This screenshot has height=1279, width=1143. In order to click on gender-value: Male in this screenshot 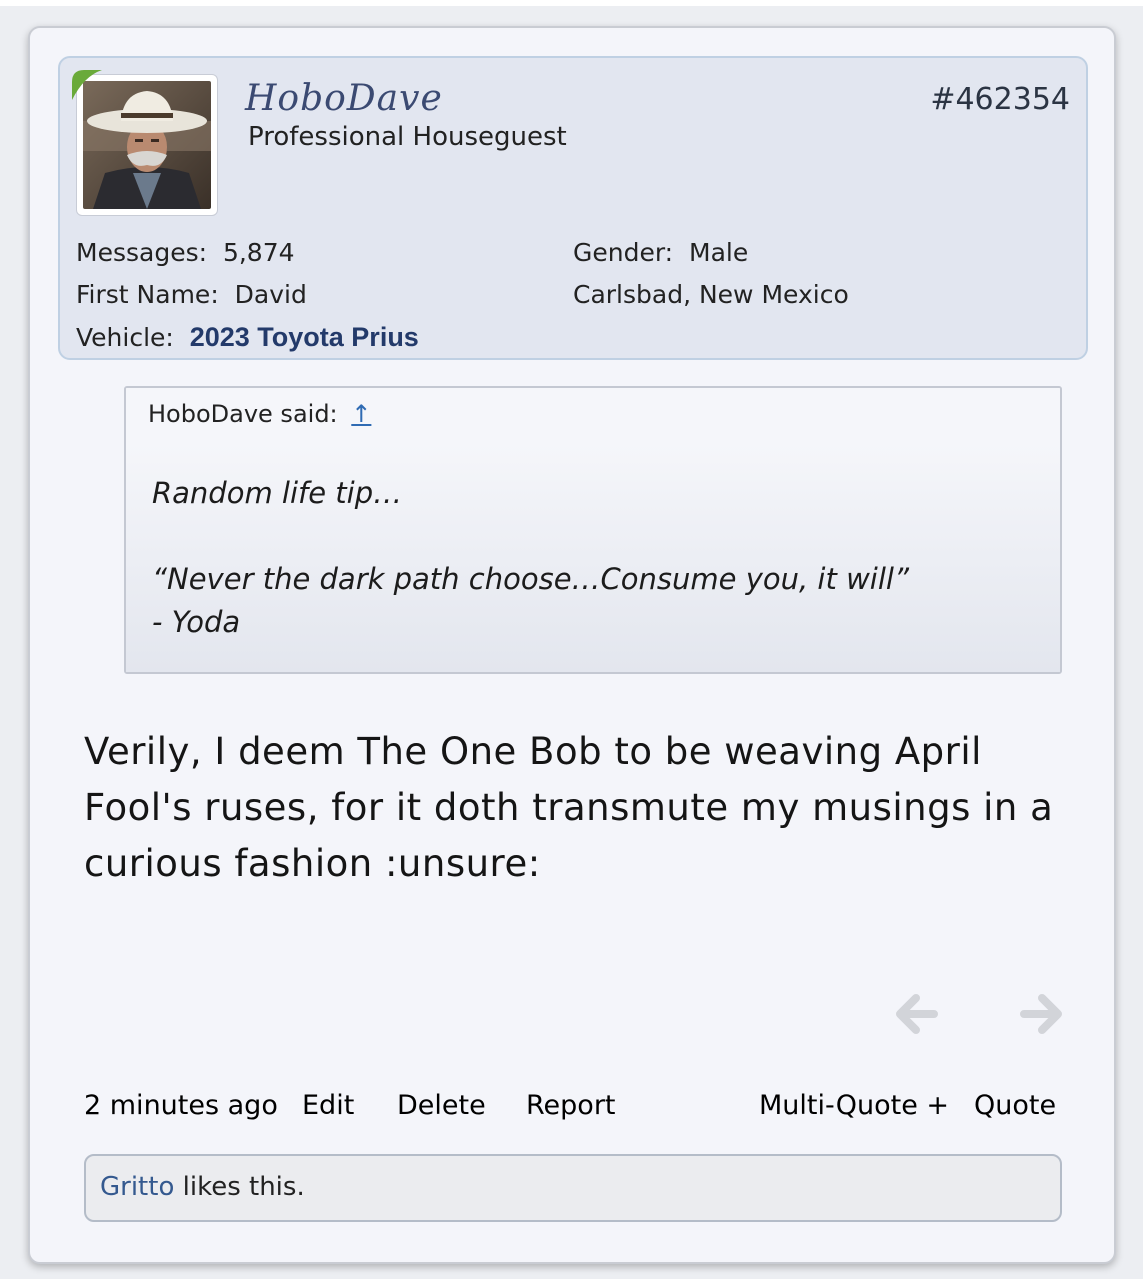, I will do `click(719, 252)`.